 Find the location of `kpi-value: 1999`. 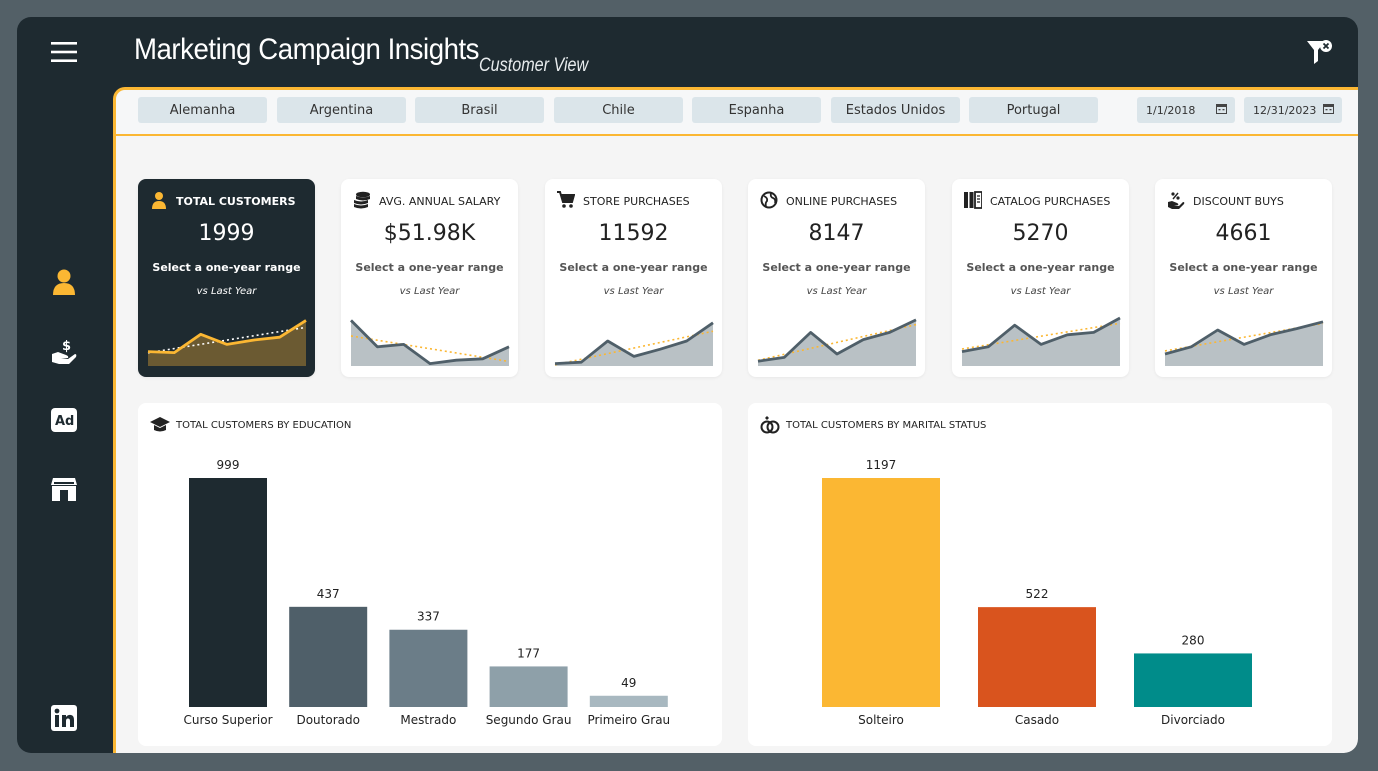

kpi-value: 1999 is located at coordinates (226, 233).